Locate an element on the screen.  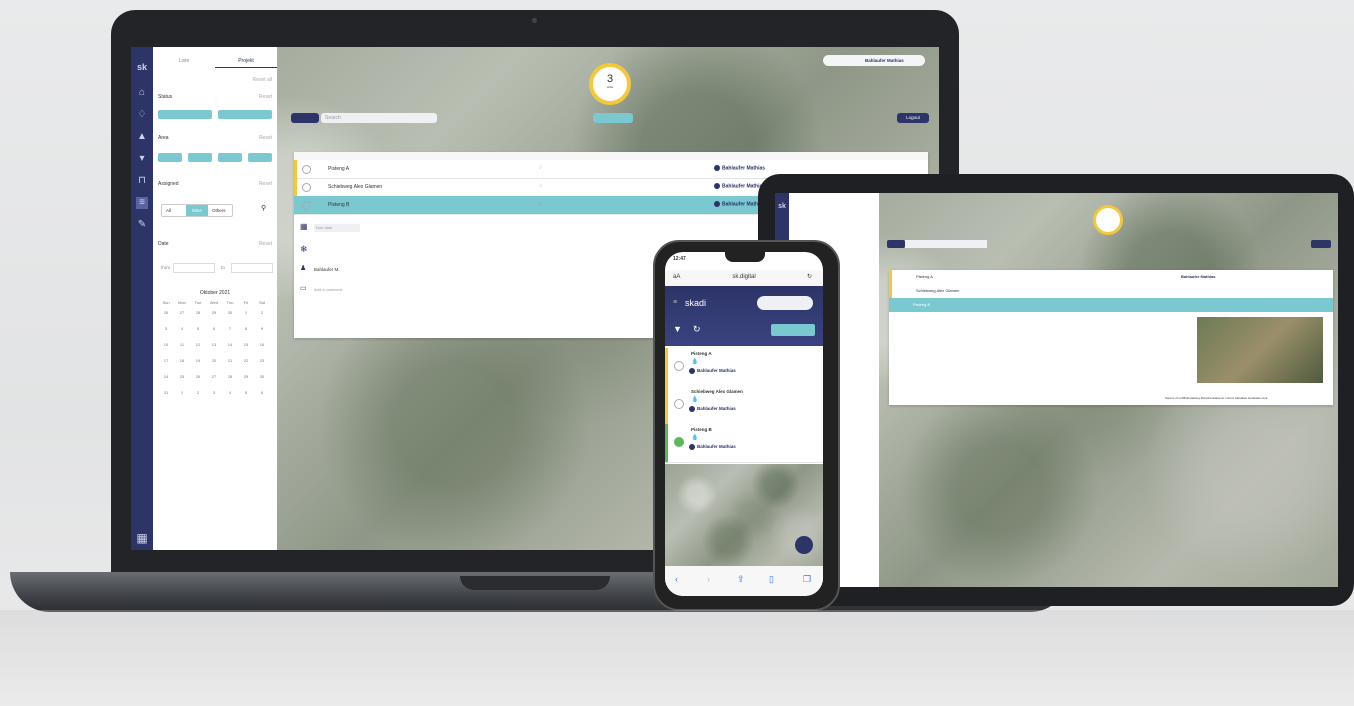
phone-job-row: Pisteng A 💧 Bahlaufer Mathias is located at coordinates (744, 367).